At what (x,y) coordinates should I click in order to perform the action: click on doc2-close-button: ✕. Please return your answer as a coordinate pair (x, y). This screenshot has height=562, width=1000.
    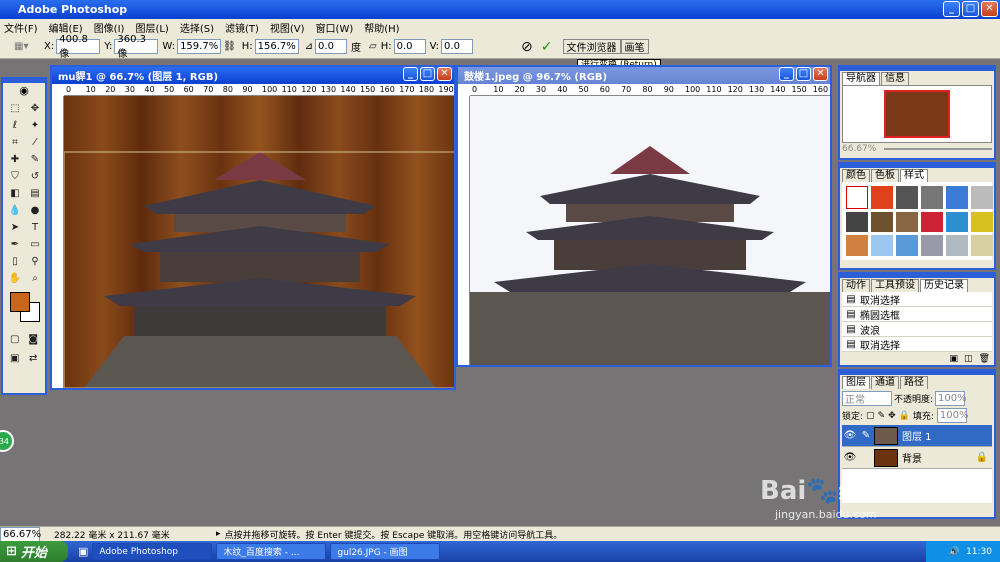
    Looking at the image, I should click on (820, 74).